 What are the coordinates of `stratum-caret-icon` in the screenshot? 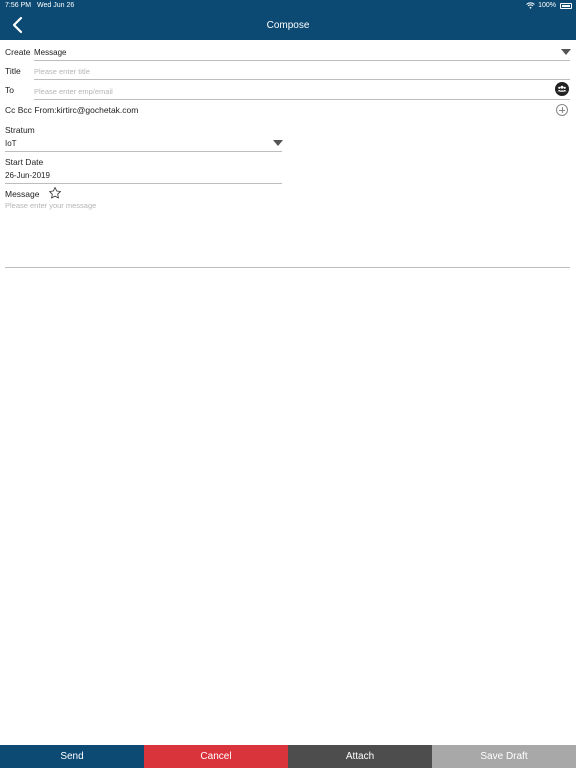 It's located at (278, 143).